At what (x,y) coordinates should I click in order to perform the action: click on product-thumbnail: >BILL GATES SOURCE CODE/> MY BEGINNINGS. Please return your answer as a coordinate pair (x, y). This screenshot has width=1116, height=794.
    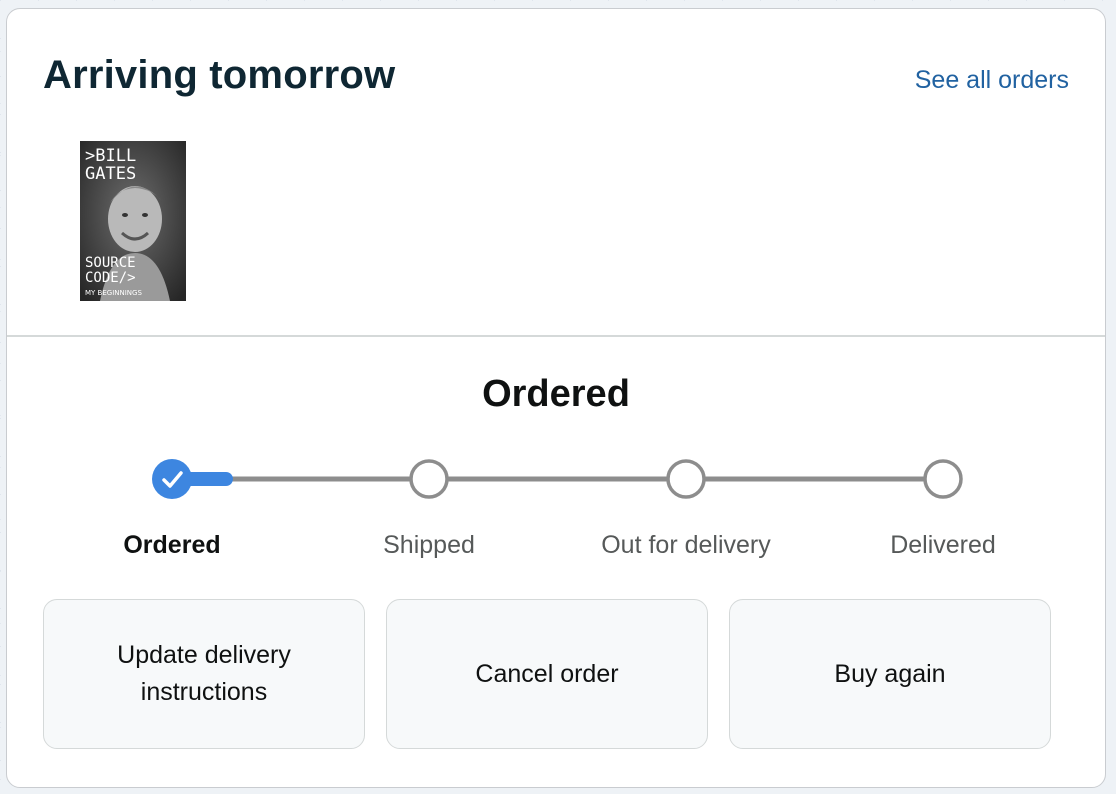
    Looking at the image, I should click on (133, 221).